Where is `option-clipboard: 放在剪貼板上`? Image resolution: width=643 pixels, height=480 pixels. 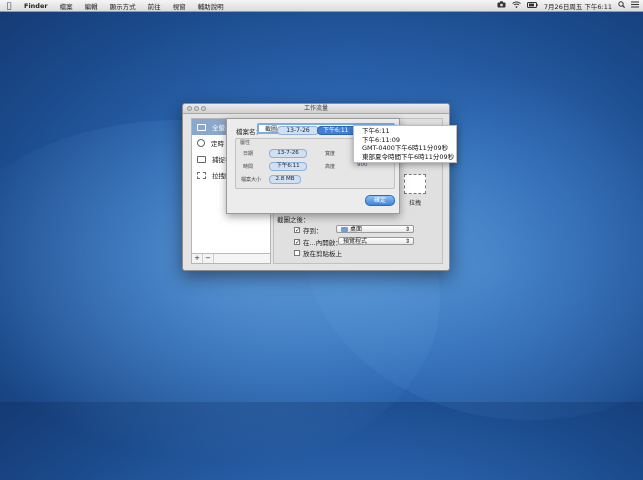
option-clipboard: 放在剪貼板上 is located at coordinates (318, 253).